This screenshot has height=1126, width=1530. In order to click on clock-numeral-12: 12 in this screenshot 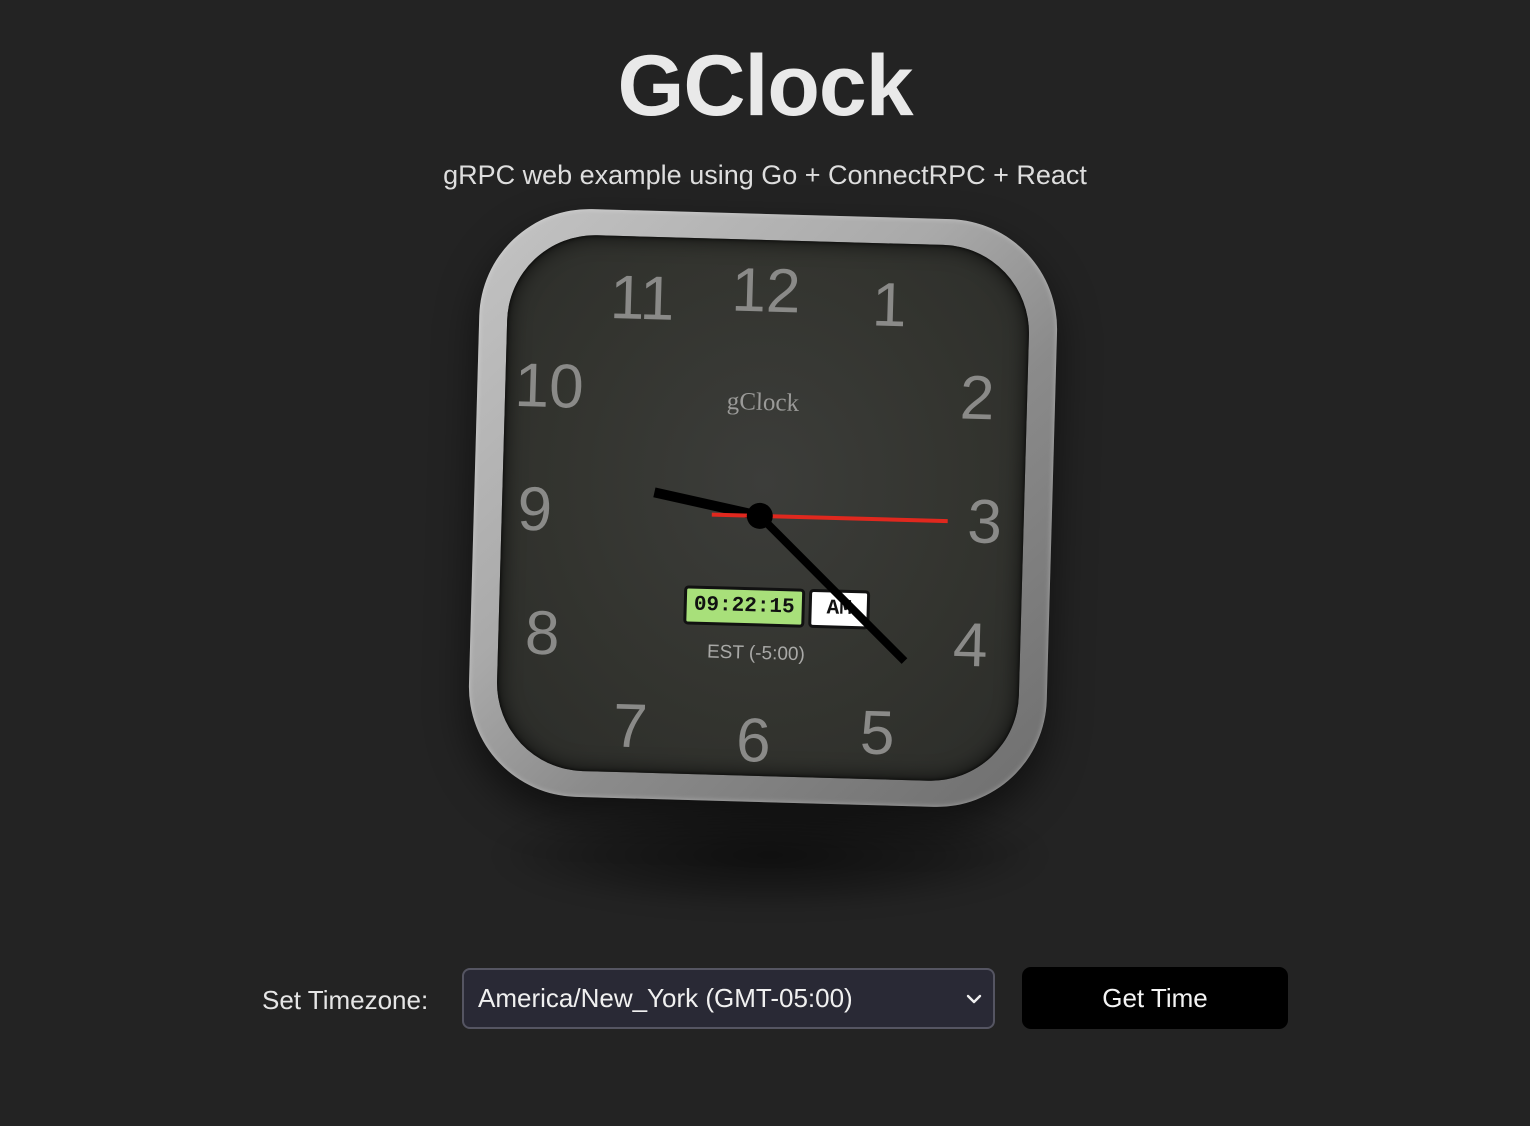, I will do `click(766, 291)`.